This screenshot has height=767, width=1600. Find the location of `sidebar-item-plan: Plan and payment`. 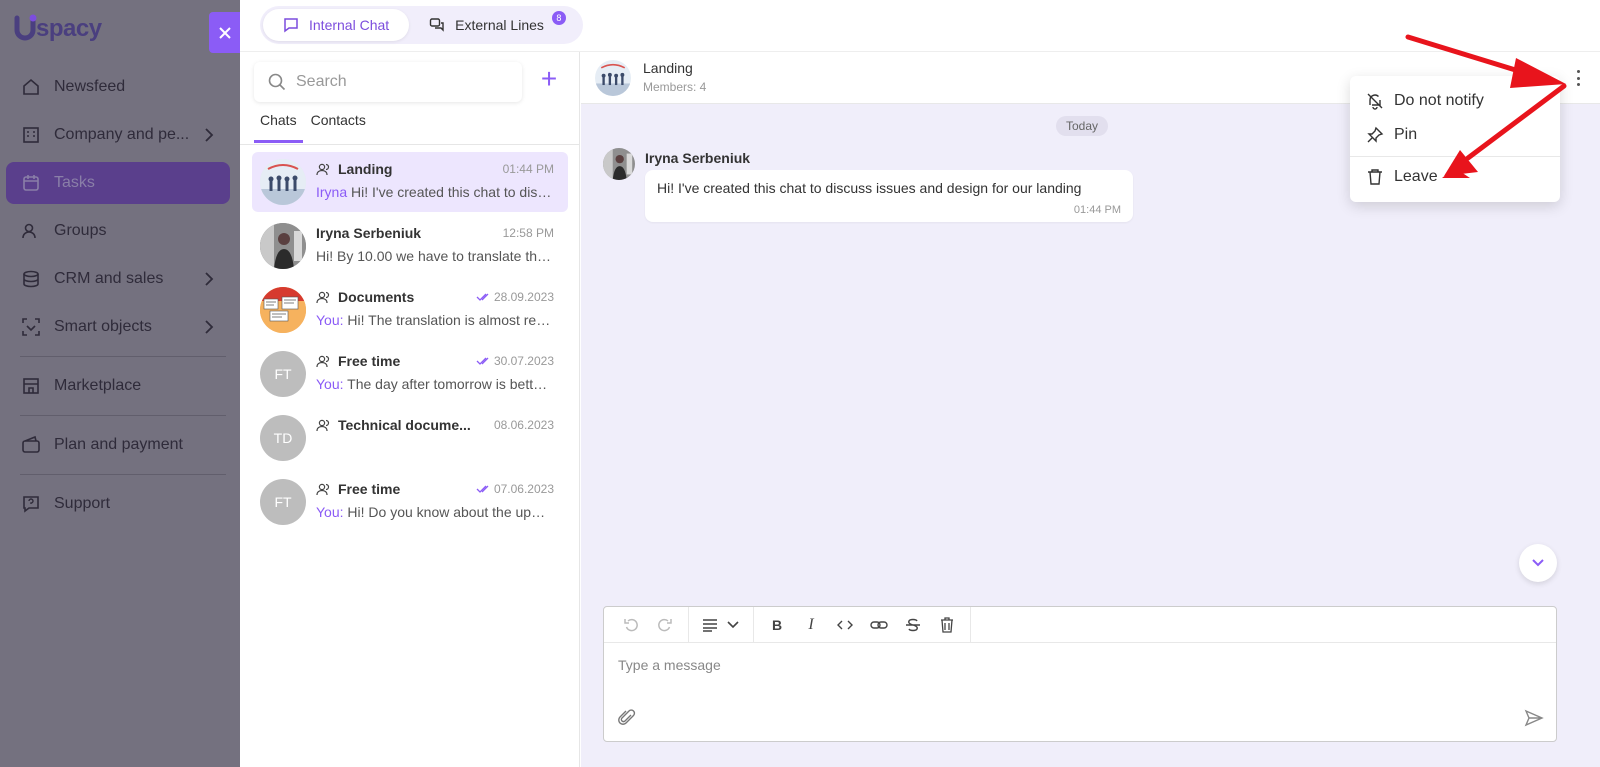

sidebar-item-plan: Plan and payment is located at coordinates (118, 445).